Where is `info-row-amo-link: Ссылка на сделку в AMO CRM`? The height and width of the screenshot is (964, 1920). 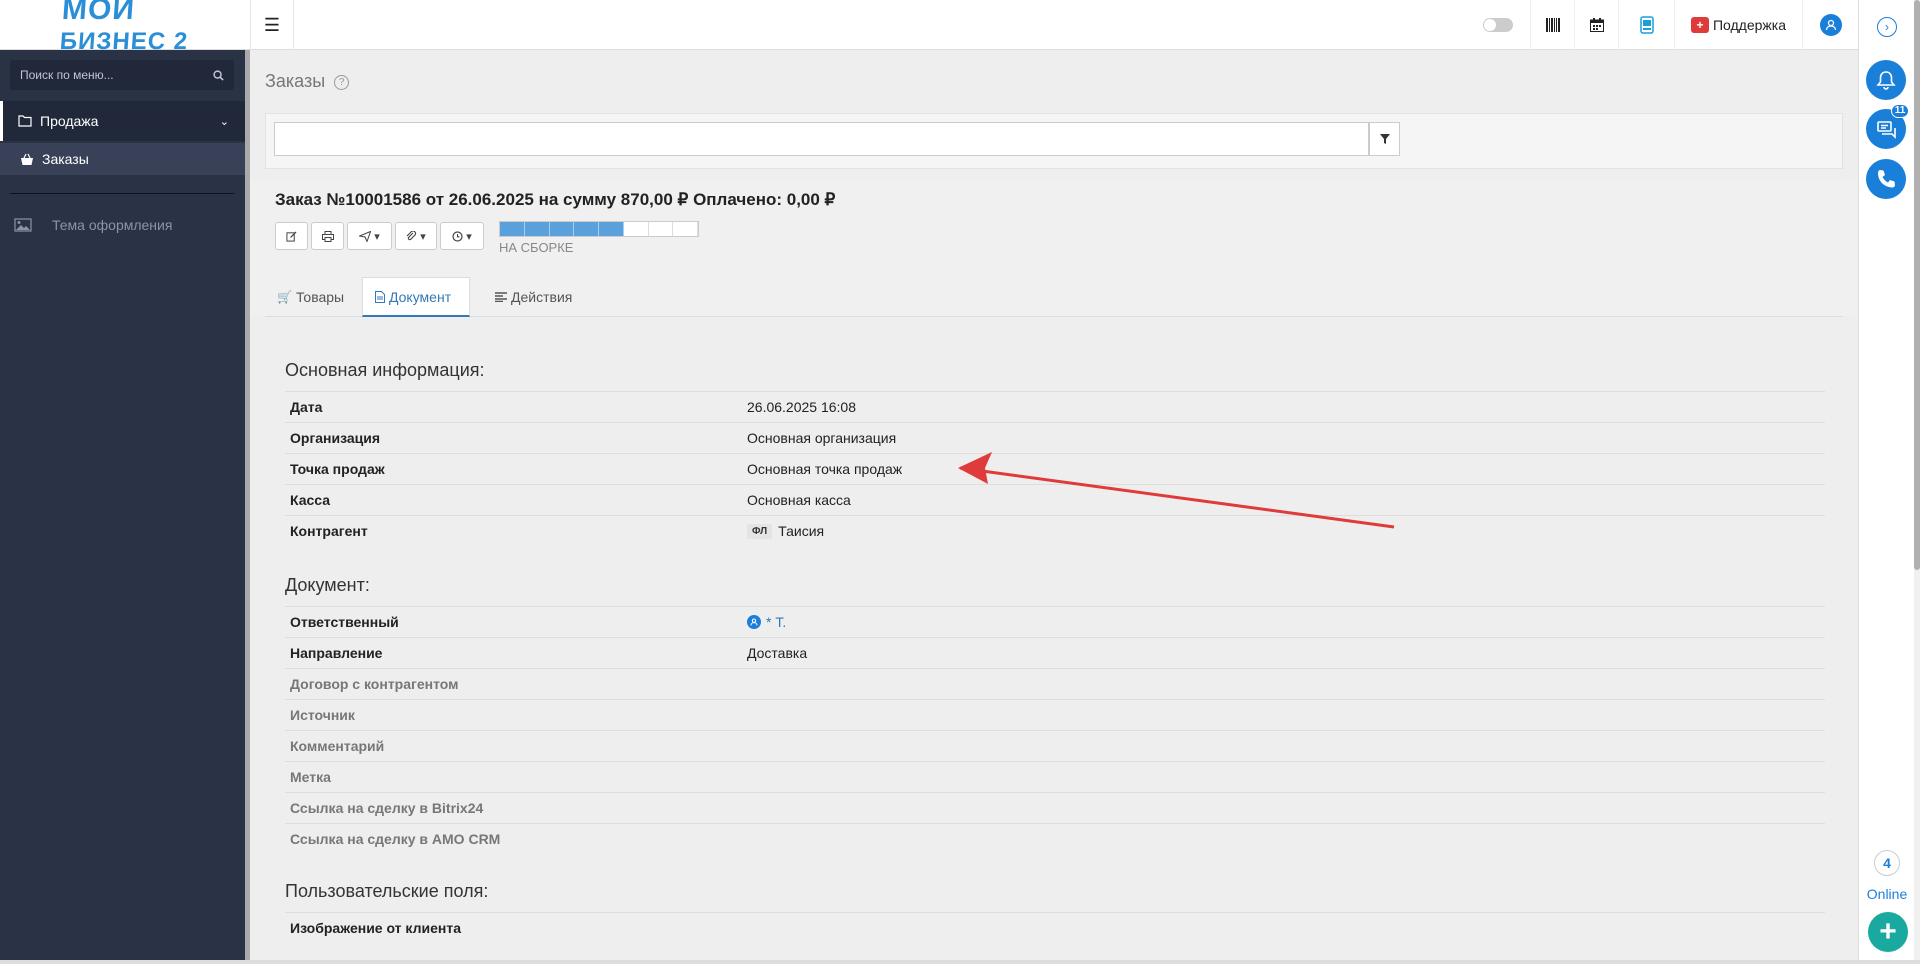 info-row-amo-link: Ссылка на сделку в AMO CRM is located at coordinates (1055, 838).